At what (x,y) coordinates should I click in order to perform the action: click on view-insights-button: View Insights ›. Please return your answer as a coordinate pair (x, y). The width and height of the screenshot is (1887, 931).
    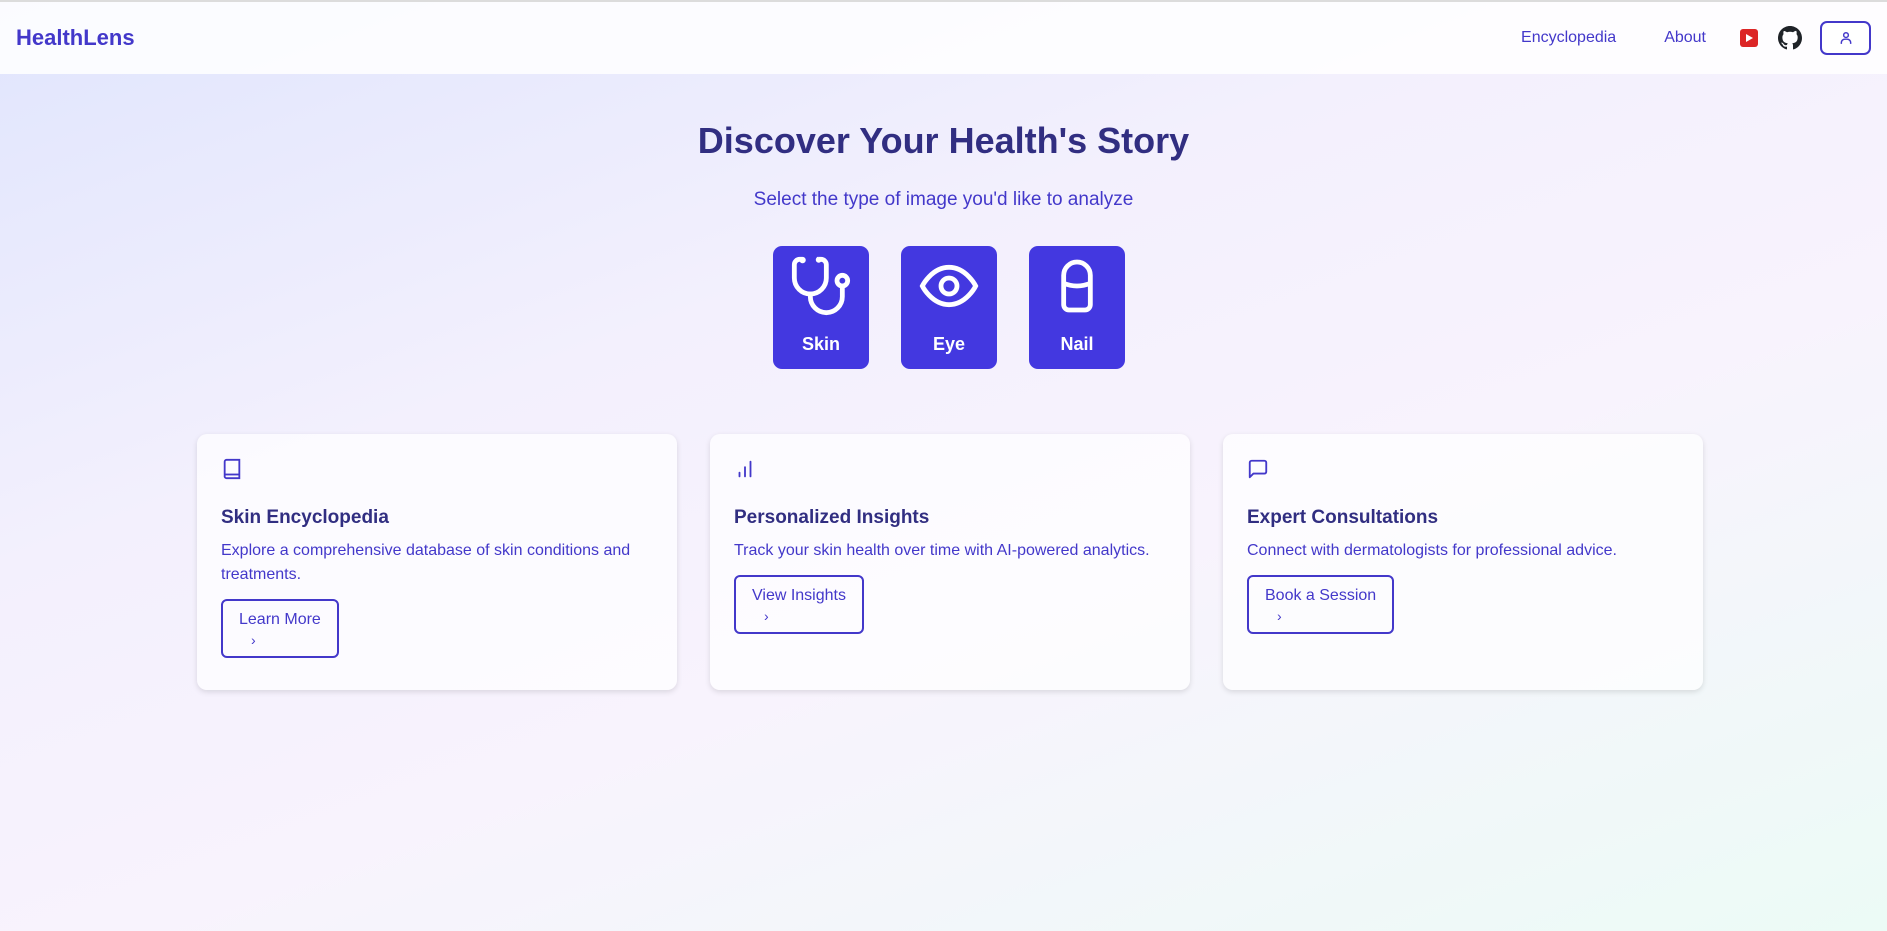
    Looking at the image, I should click on (799, 604).